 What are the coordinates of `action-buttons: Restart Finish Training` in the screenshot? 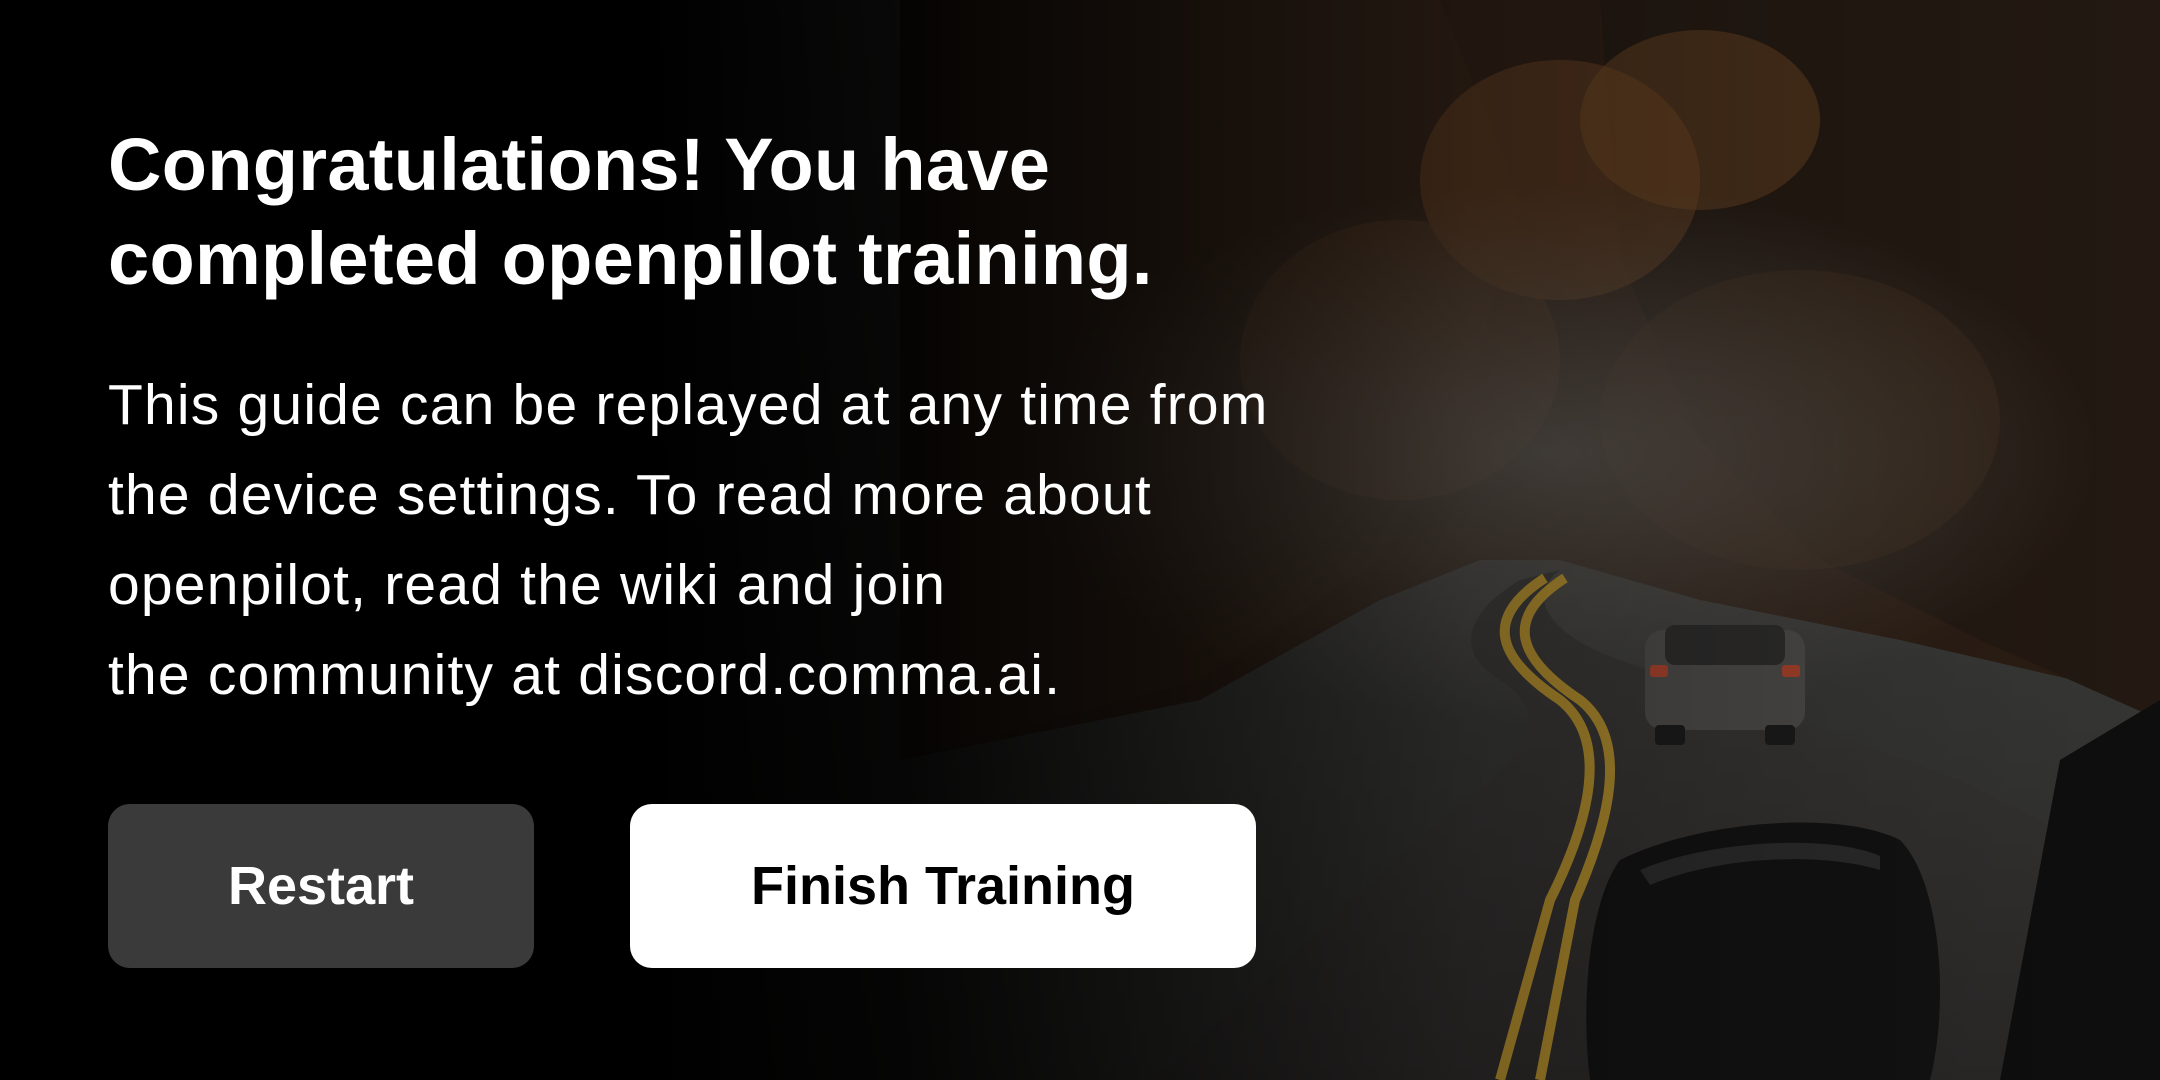 It's located at (682, 886).